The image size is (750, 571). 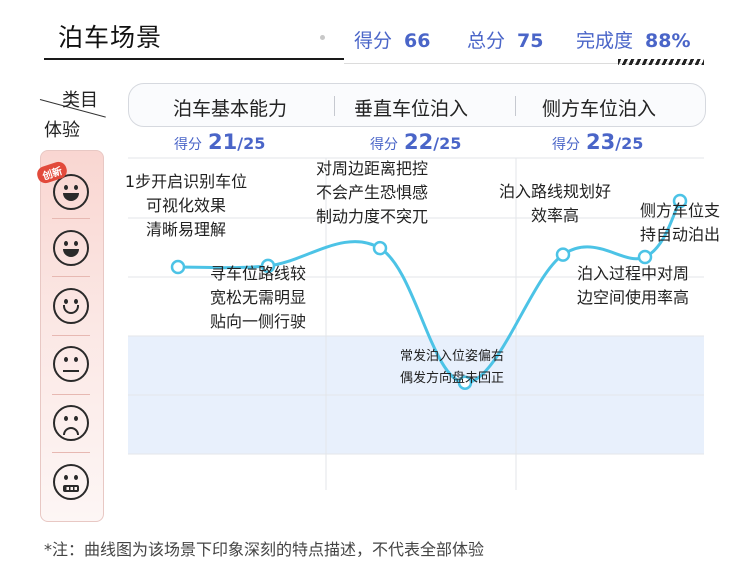 I want to click on annotation-line: 效率高, so click(x=554, y=215).